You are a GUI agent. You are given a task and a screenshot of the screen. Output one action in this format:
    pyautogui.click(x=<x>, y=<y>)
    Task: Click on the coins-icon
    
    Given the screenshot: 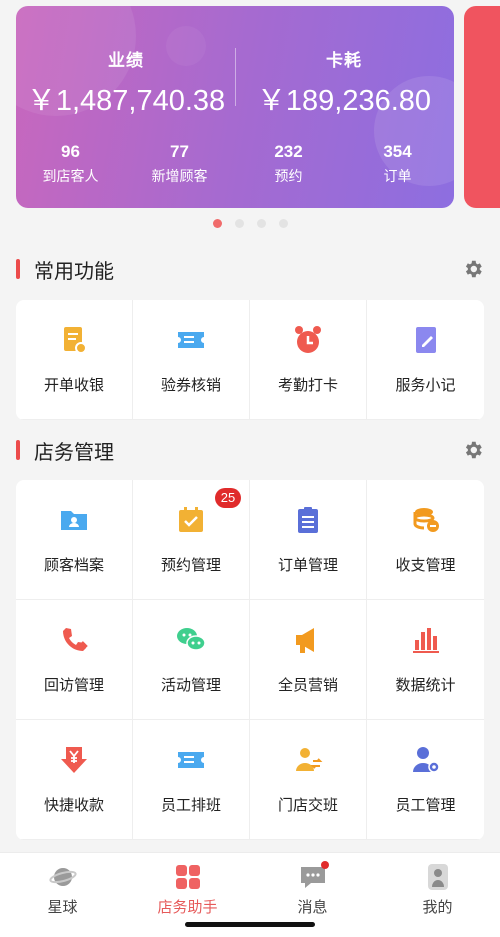 What is the action you would take?
    pyautogui.click(x=426, y=520)
    